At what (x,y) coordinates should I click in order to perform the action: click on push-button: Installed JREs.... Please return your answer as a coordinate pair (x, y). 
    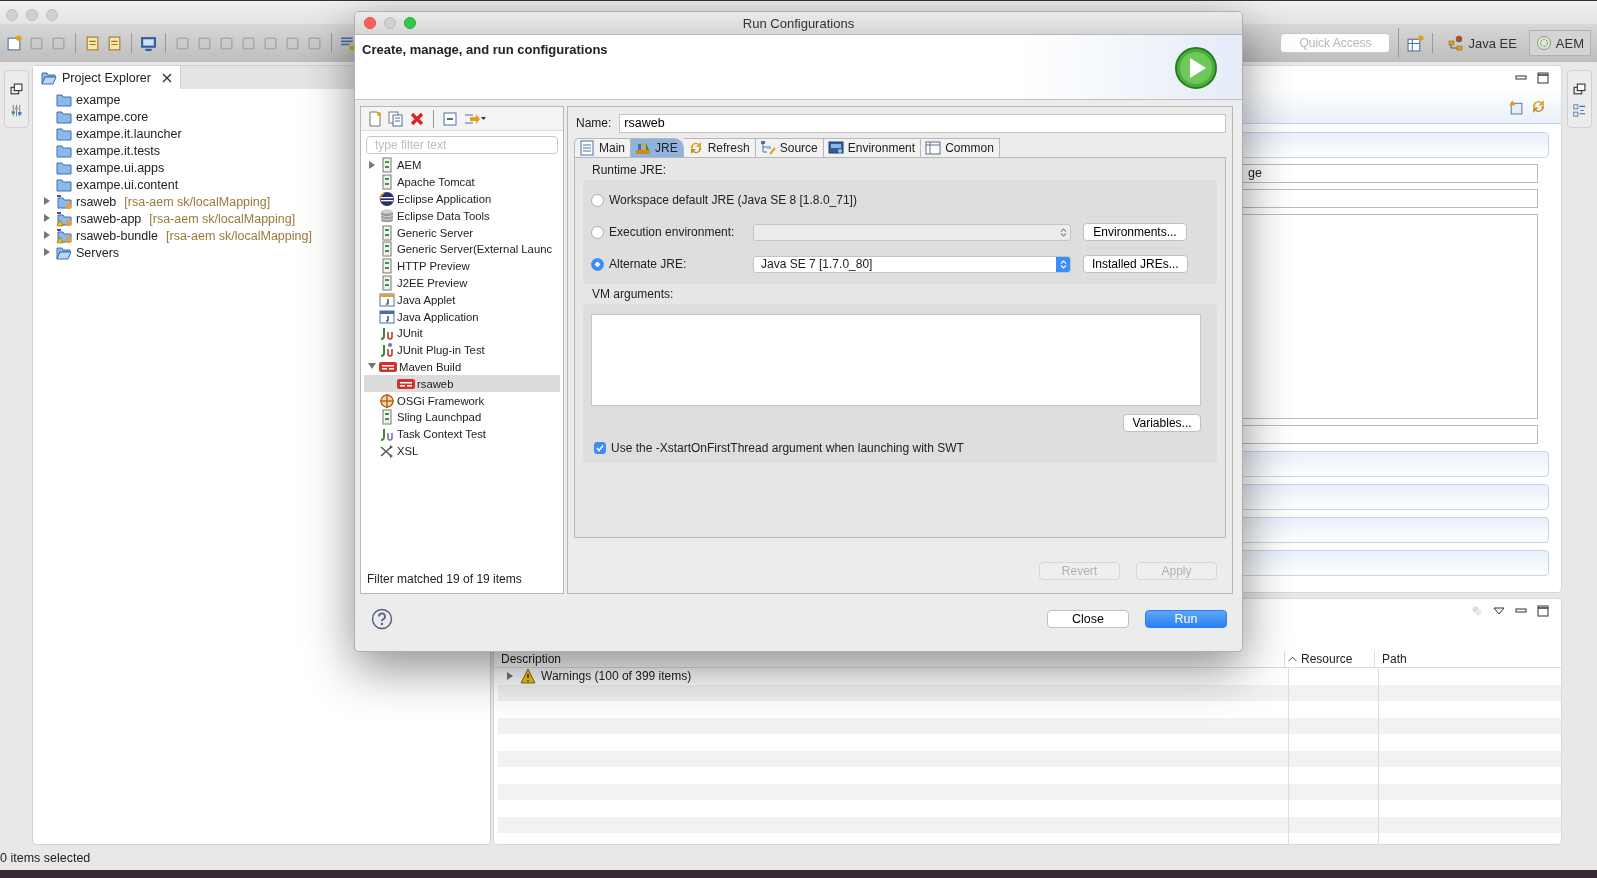
    Looking at the image, I should click on (1135, 264).